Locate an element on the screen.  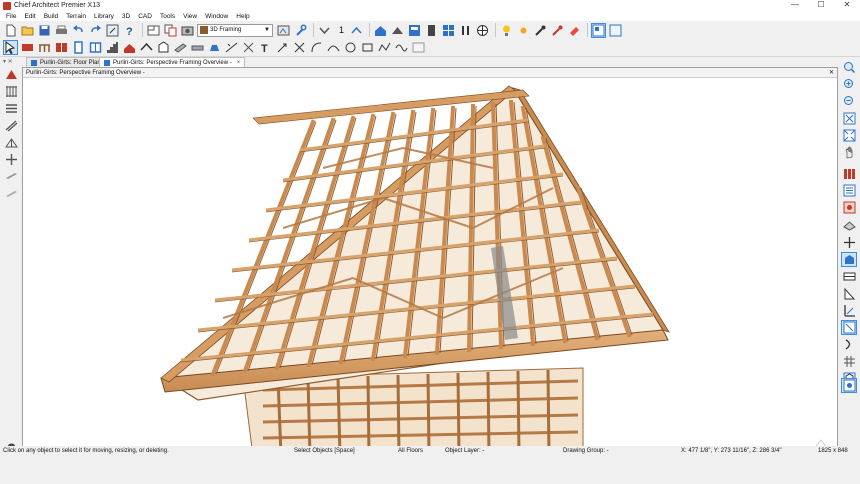
minimize-button: — is located at coordinates (795, 5).